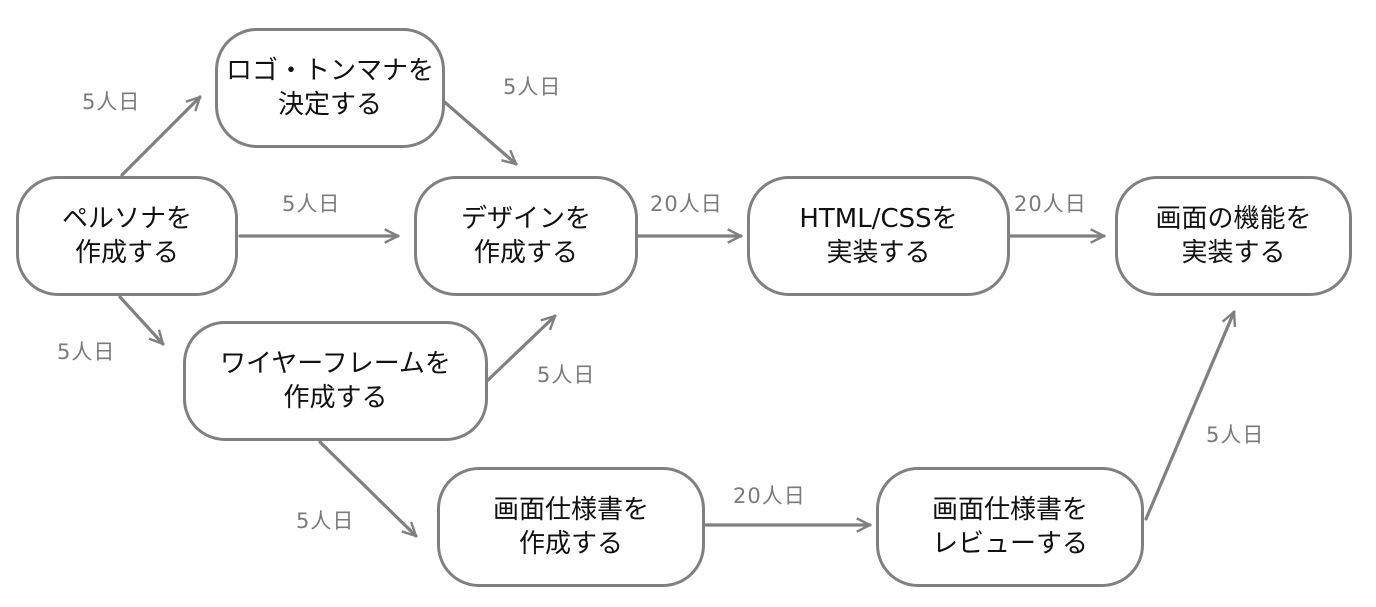 This screenshot has height=607, width=1376. Describe the element at coordinates (570, 510) in the screenshot. I see `node-spec-line1: 画面仕様書を` at that location.